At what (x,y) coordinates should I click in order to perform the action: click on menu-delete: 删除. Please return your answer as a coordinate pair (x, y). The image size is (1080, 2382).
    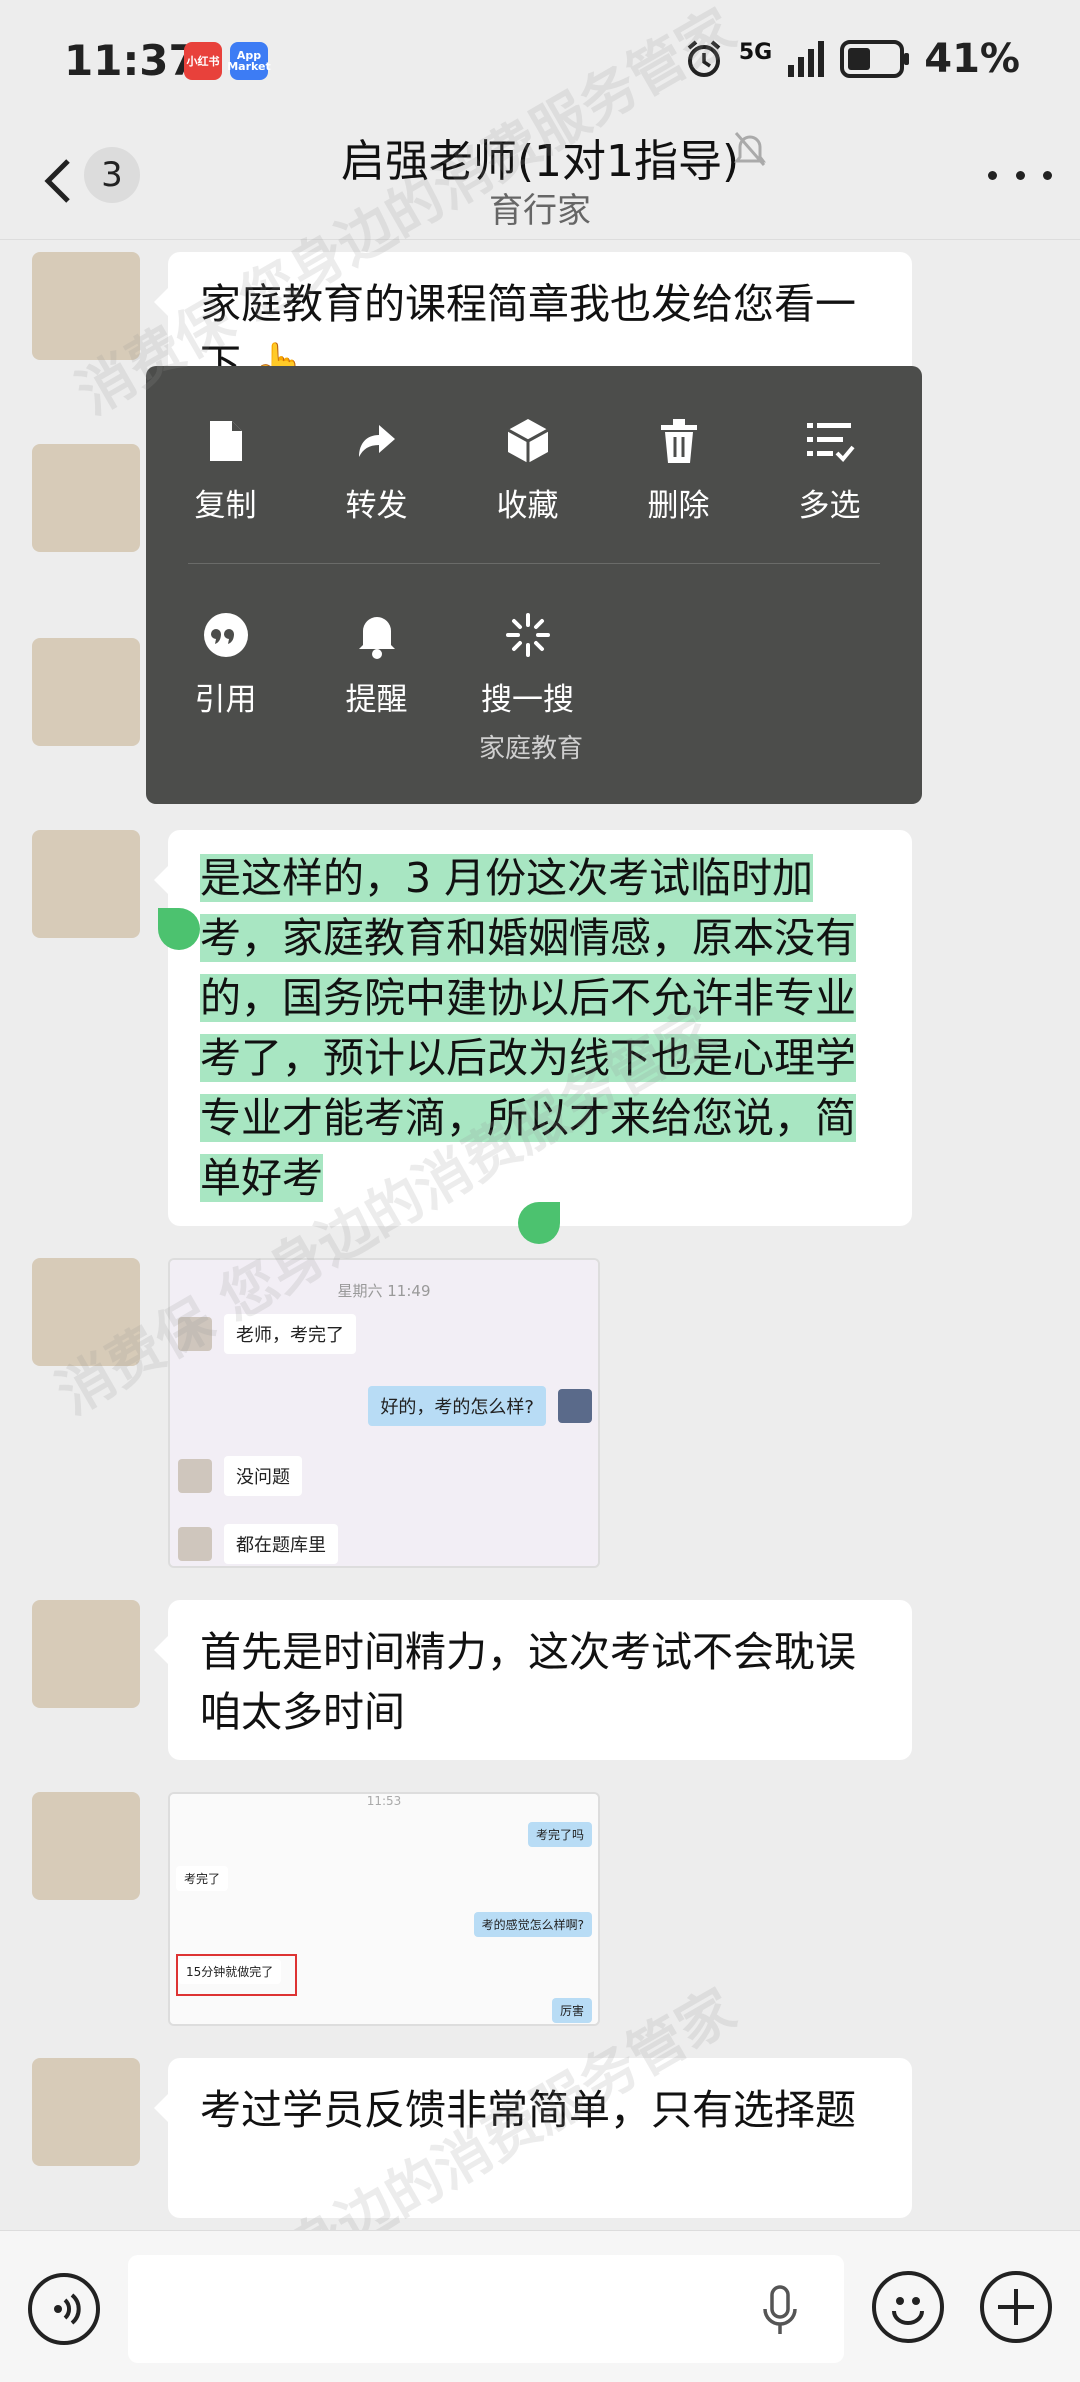
    Looking at the image, I should click on (678, 468).